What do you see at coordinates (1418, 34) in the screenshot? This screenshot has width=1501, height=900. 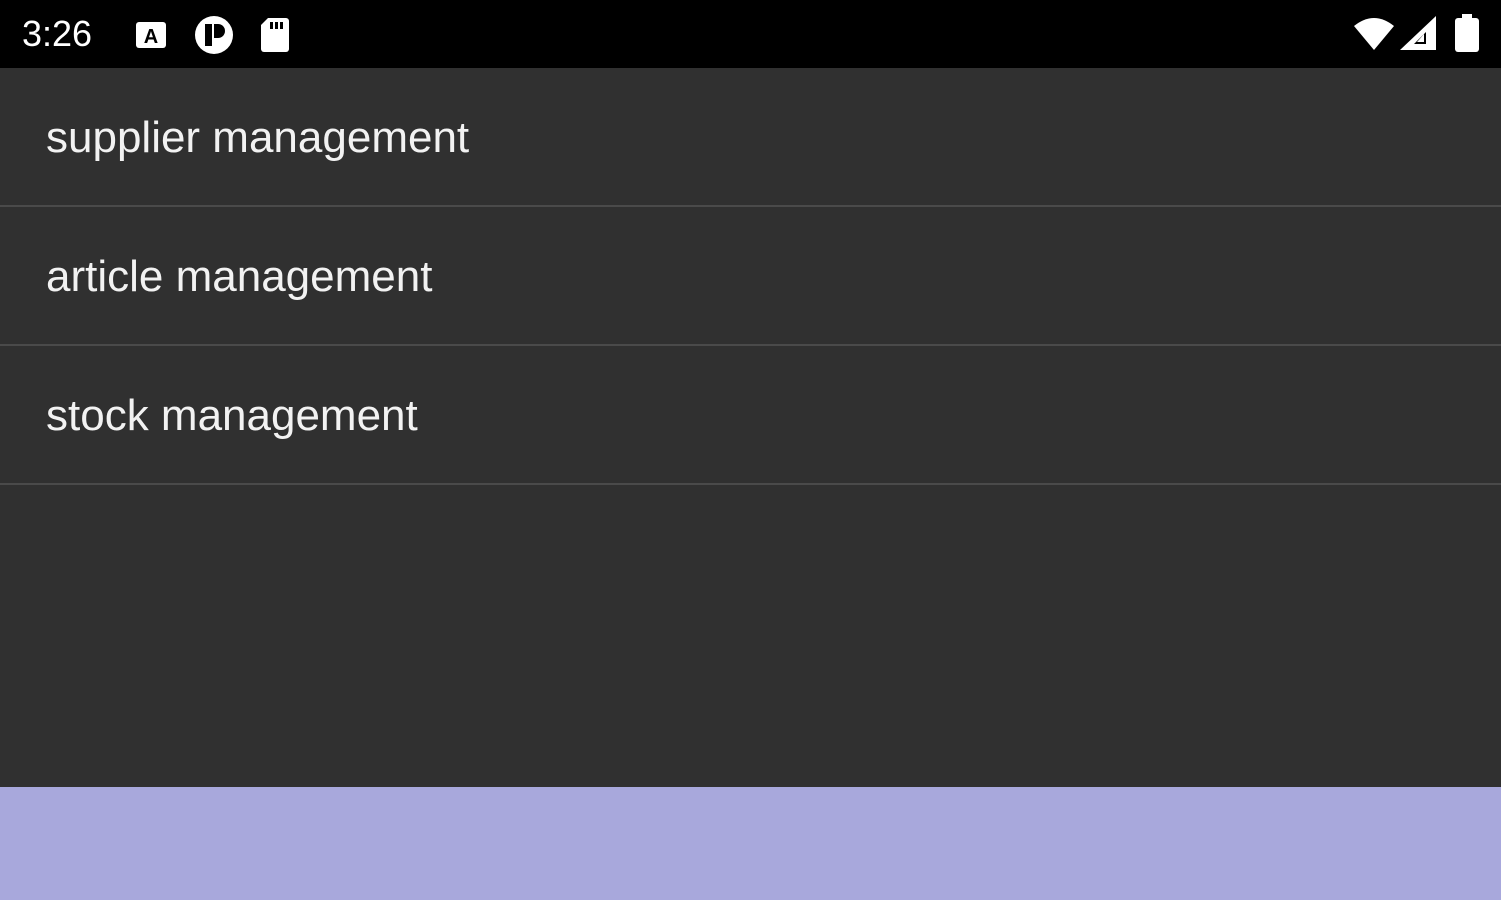 I see `cell-signal-icon` at bounding box center [1418, 34].